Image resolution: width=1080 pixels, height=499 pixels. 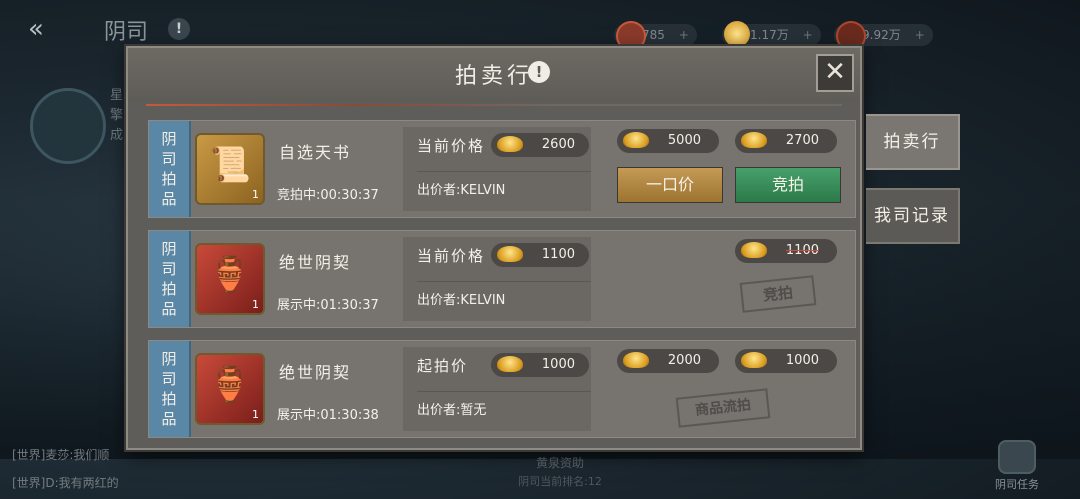 I want to click on panel-header: 拍卖行 ! ✕, so click(x=494, y=75).